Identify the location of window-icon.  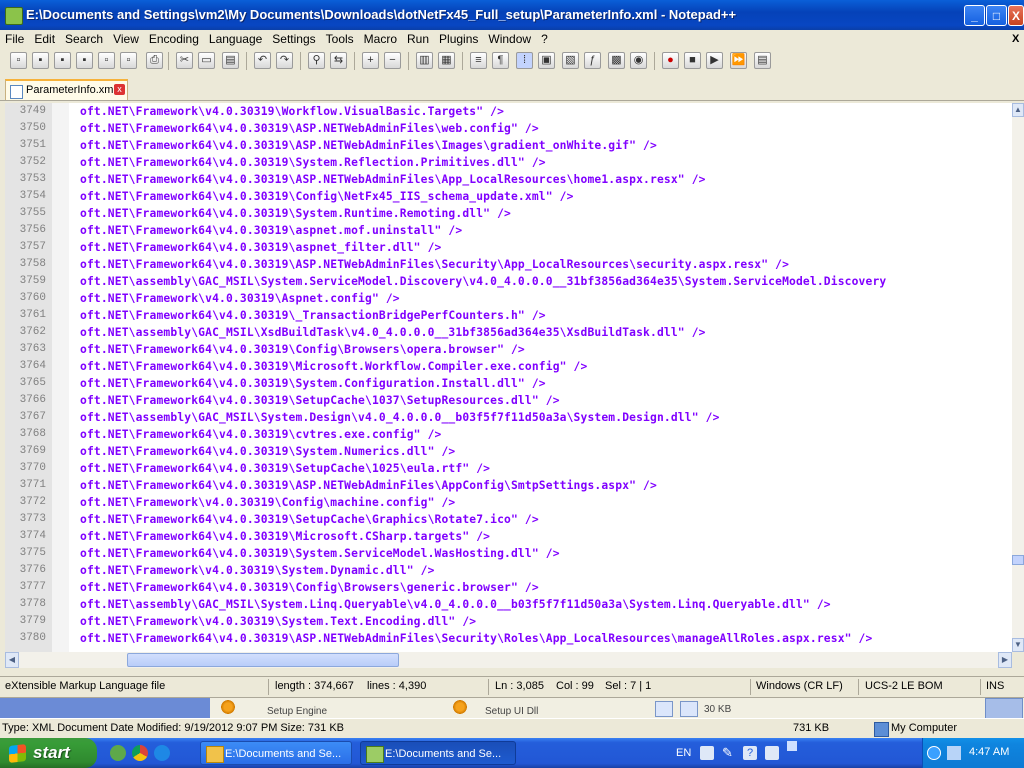
(772, 753).